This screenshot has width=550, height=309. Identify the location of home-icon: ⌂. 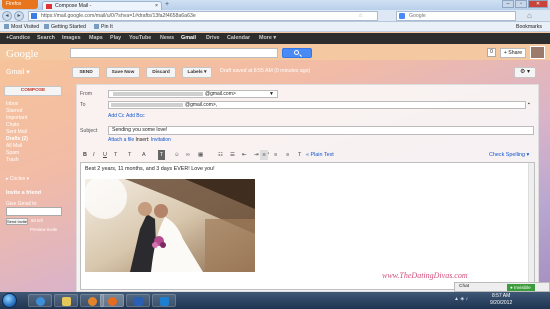
(529, 16).